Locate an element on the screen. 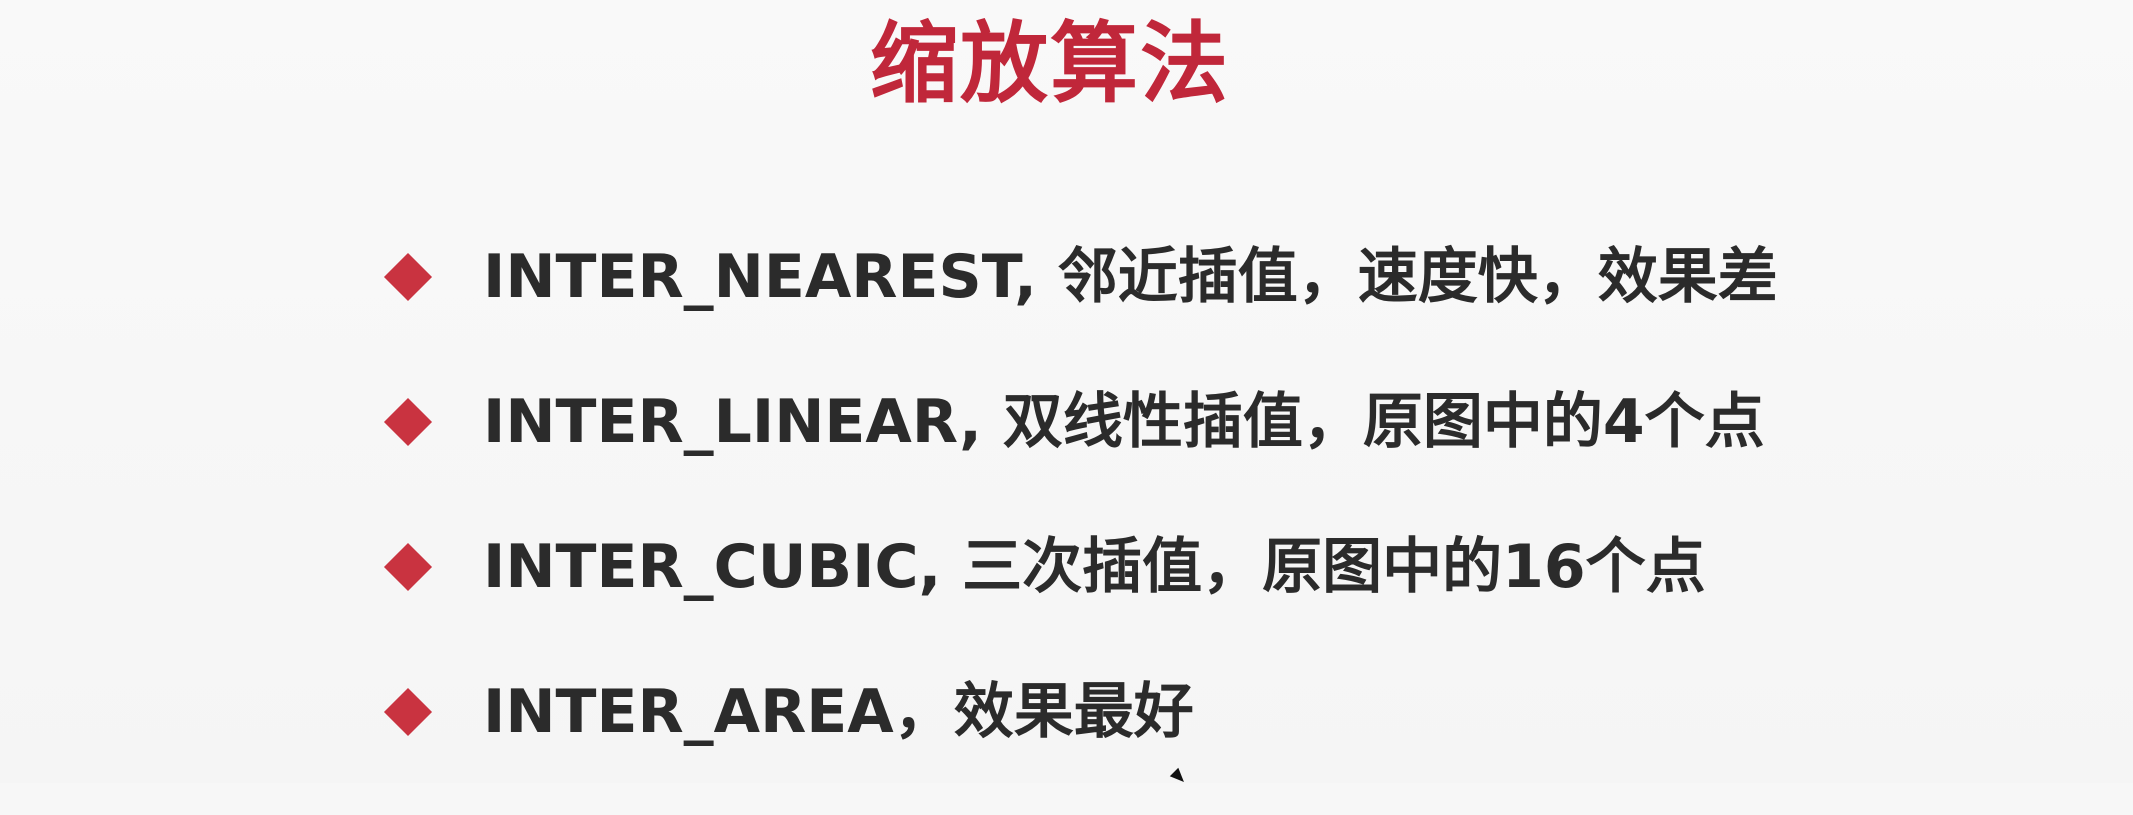  bullet-text: INTER_AREA，效果最好 is located at coordinates (838, 712).